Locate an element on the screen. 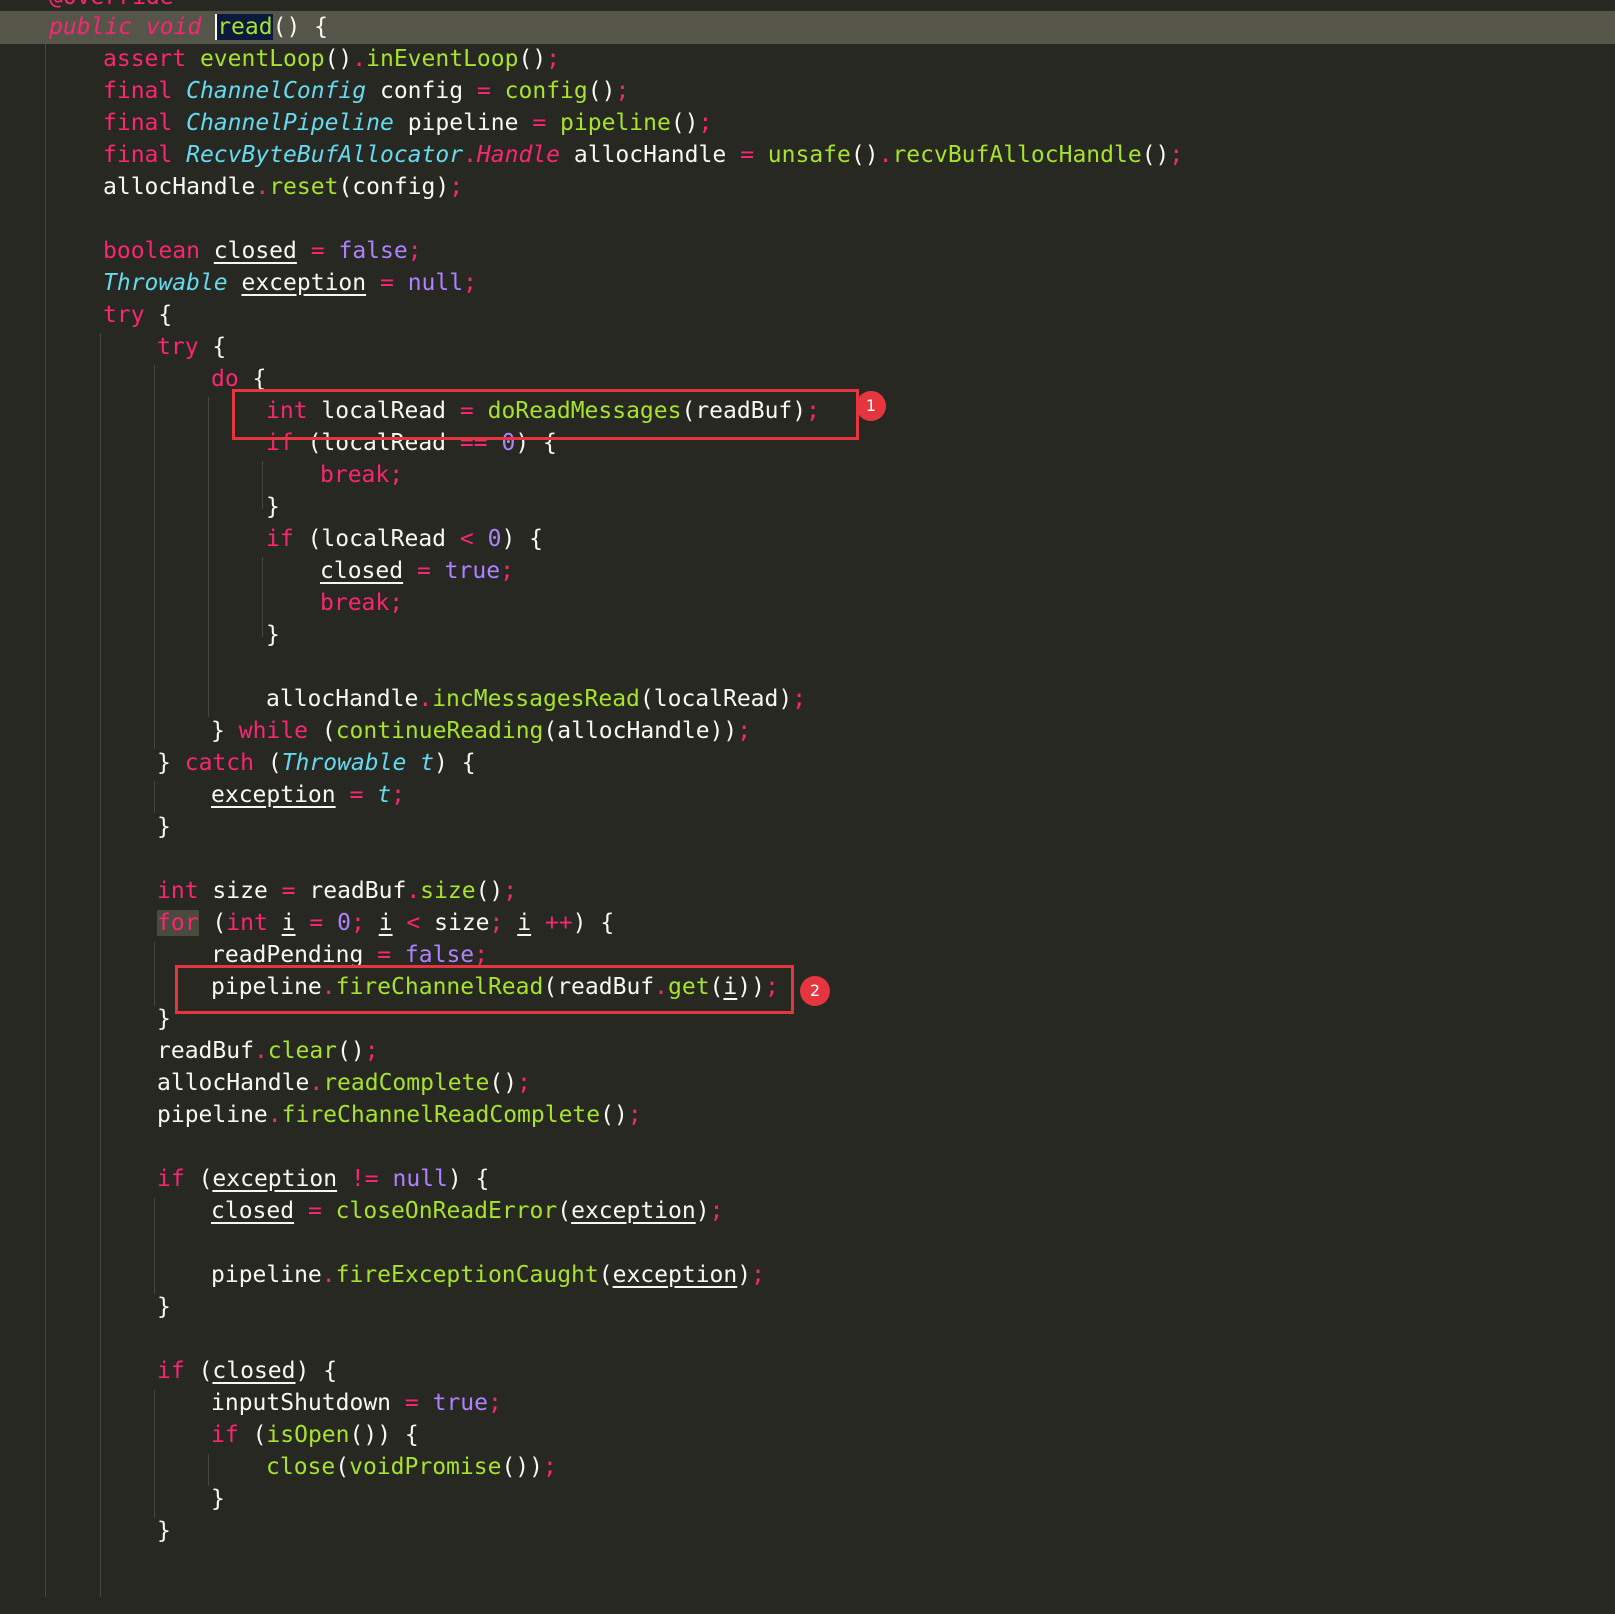  code-line: if (closed) { is located at coordinates (807, 1371).